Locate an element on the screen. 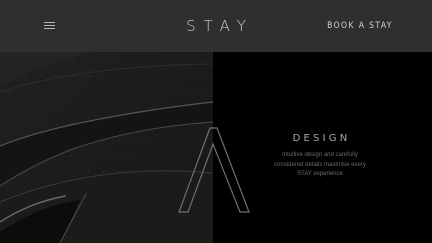 The image size is (432, 243). site-logo: STAY is located at coordinates (216, 26).